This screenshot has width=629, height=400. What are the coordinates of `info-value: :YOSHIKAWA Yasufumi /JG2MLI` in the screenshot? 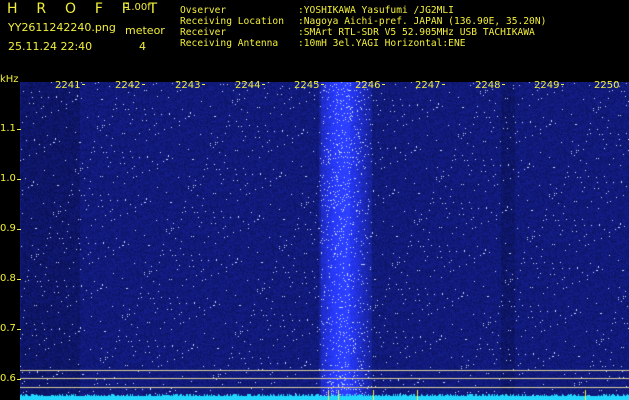 It's located at (376, 10).